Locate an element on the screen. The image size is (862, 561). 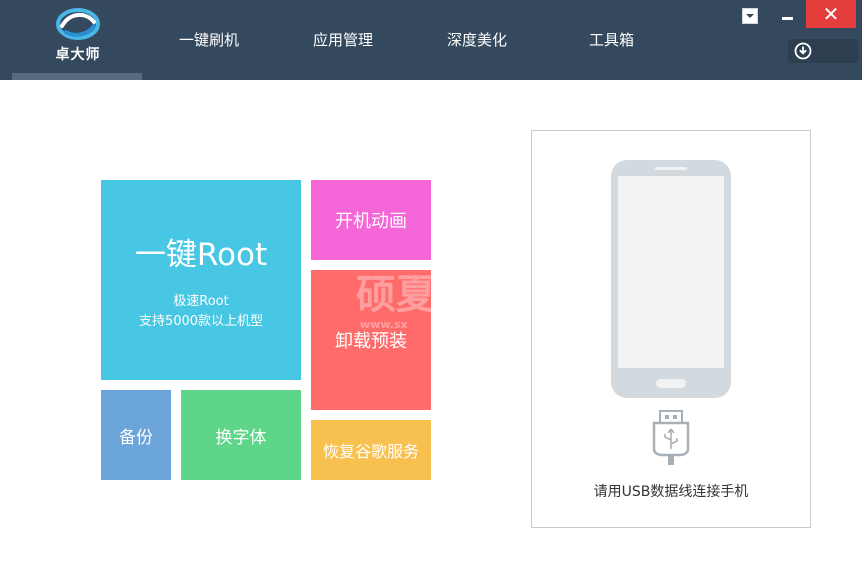
uninstall-preinstalled-tile: 卸载预装 is located at coordinates (371, 340).